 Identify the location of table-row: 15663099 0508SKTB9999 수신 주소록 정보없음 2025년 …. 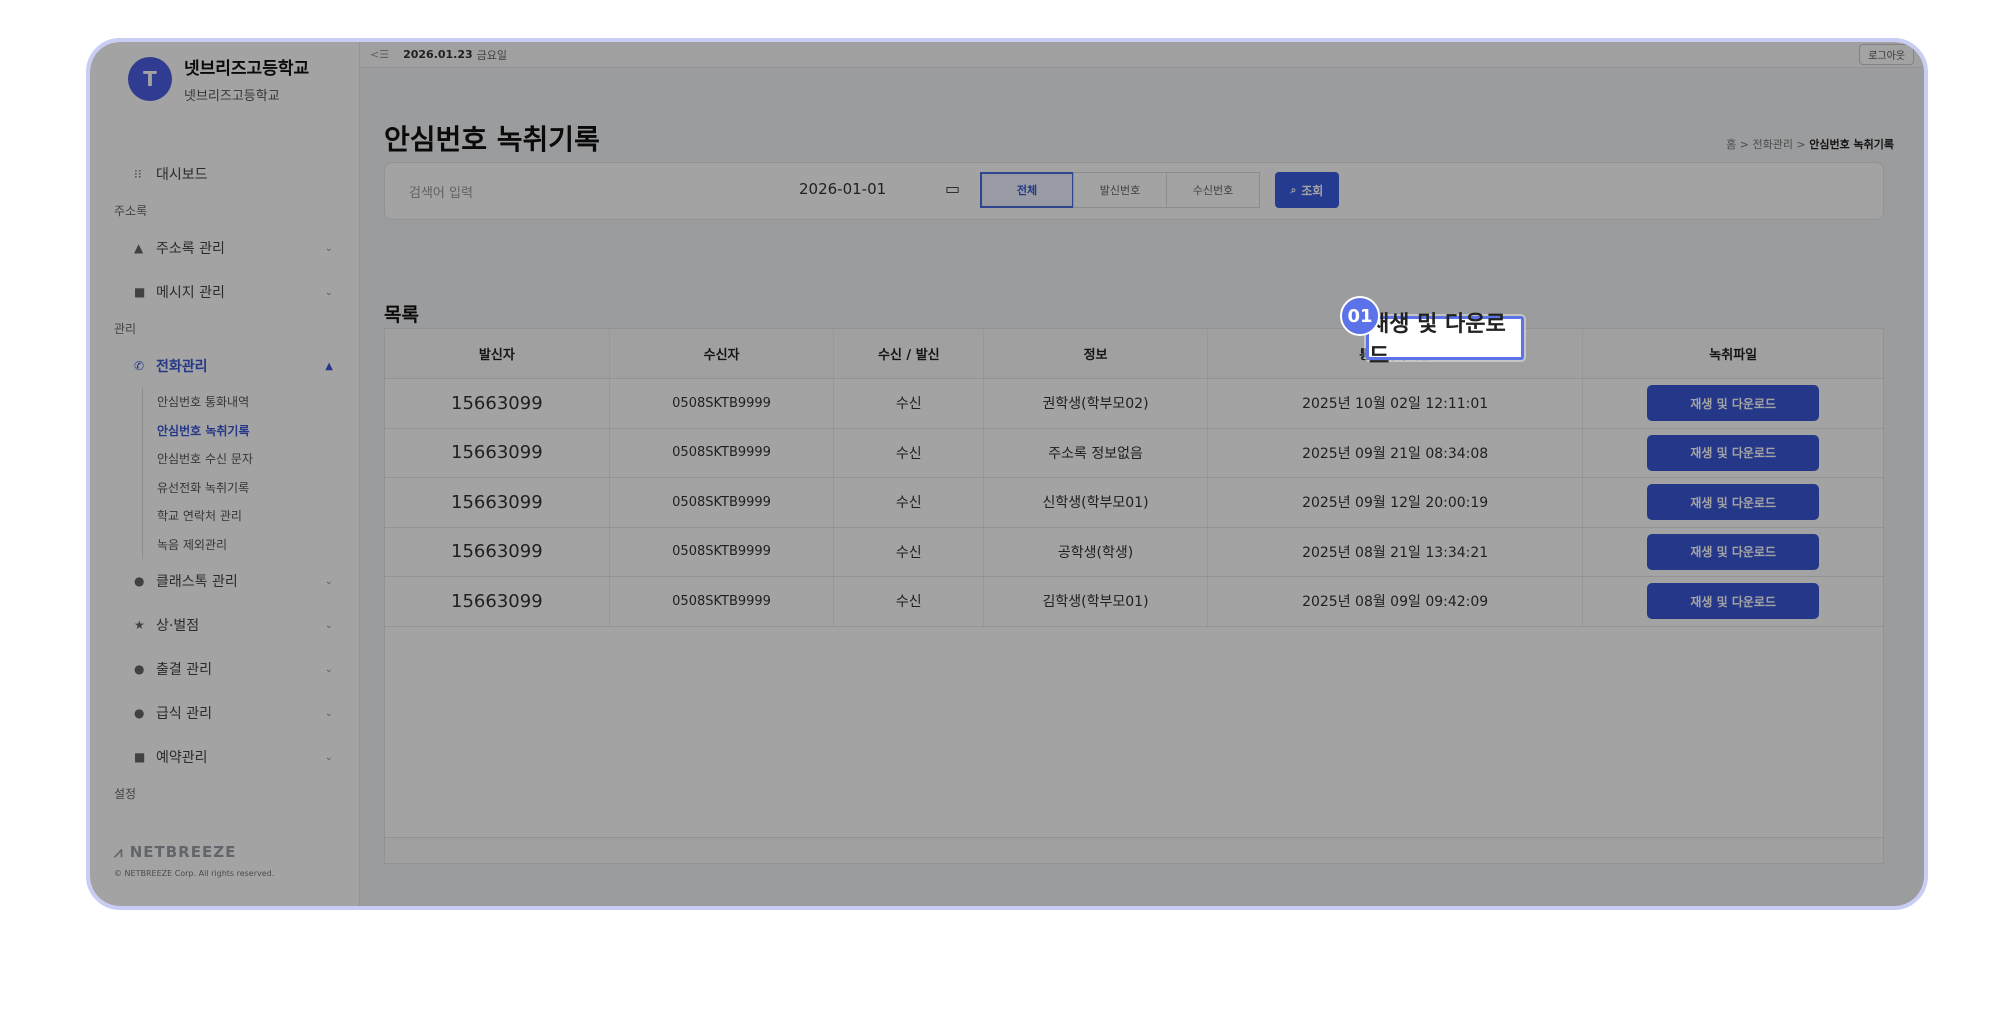
(1134, 453).